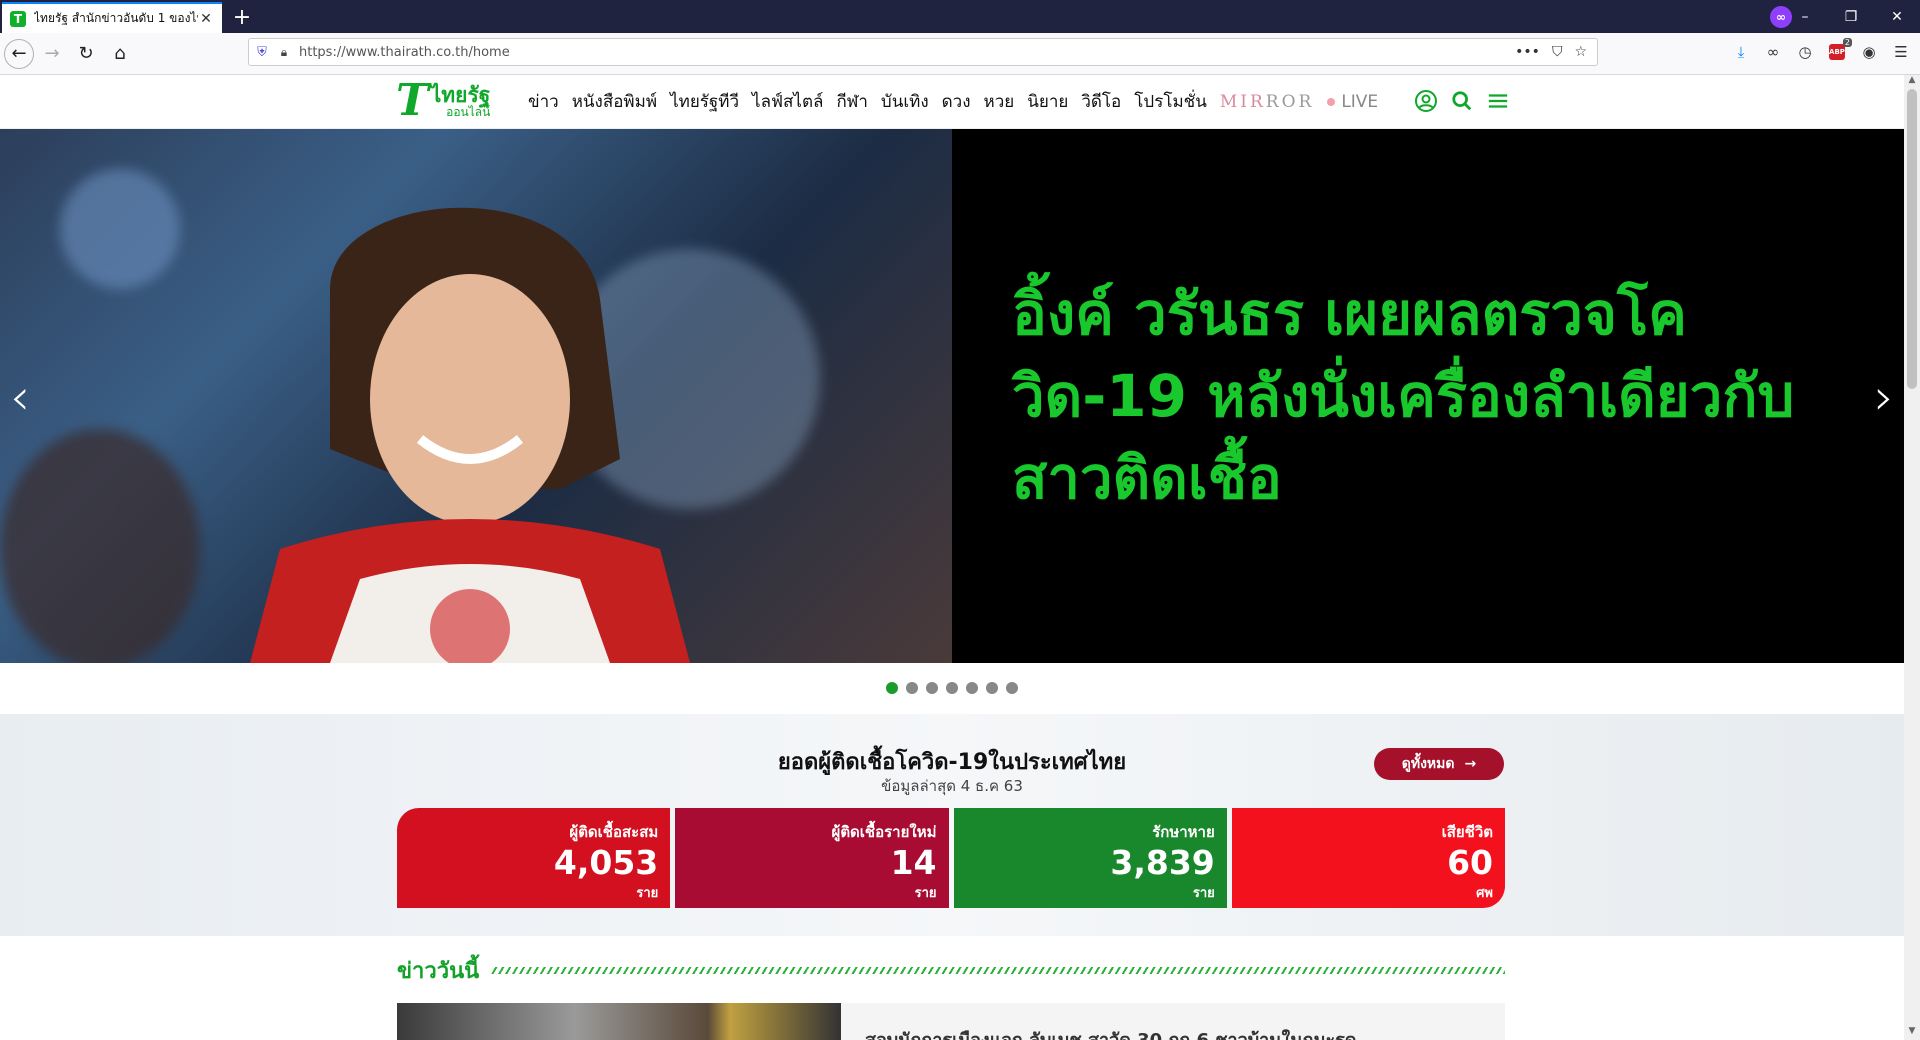 The height and width of the screenshot is (1040, 1920). I want to click on live-dot-icon, so click(1331, 101).